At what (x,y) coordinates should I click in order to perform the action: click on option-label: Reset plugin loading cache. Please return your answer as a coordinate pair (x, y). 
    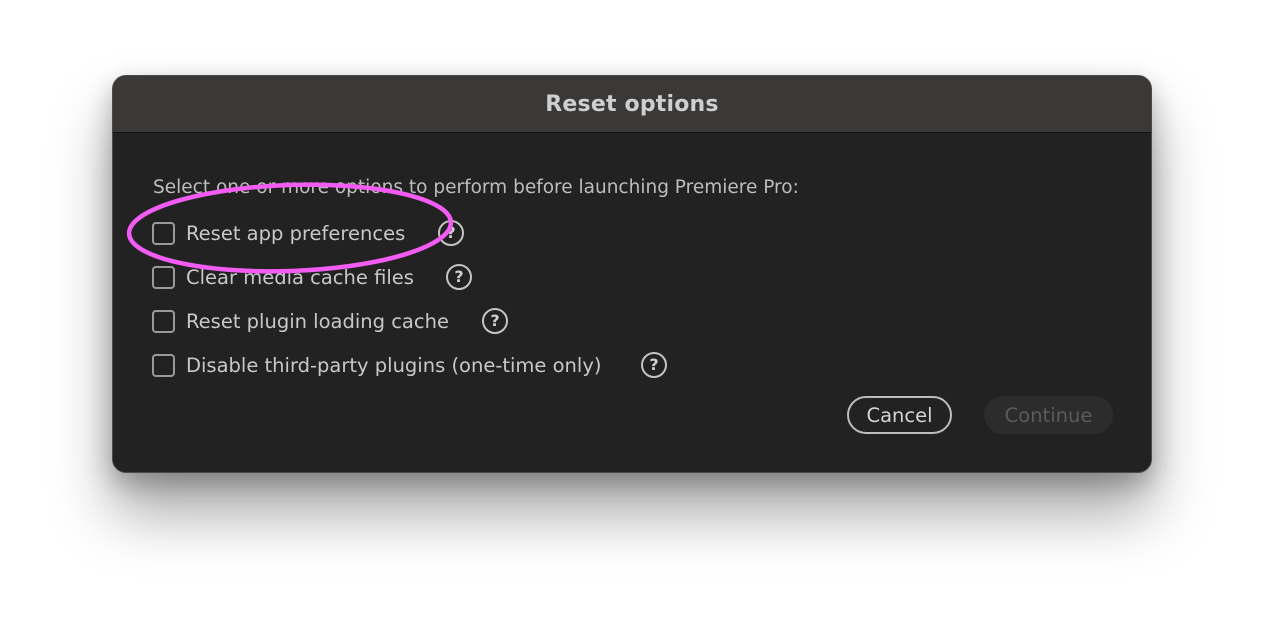
    Looking at the image, I should click on (317, 321).